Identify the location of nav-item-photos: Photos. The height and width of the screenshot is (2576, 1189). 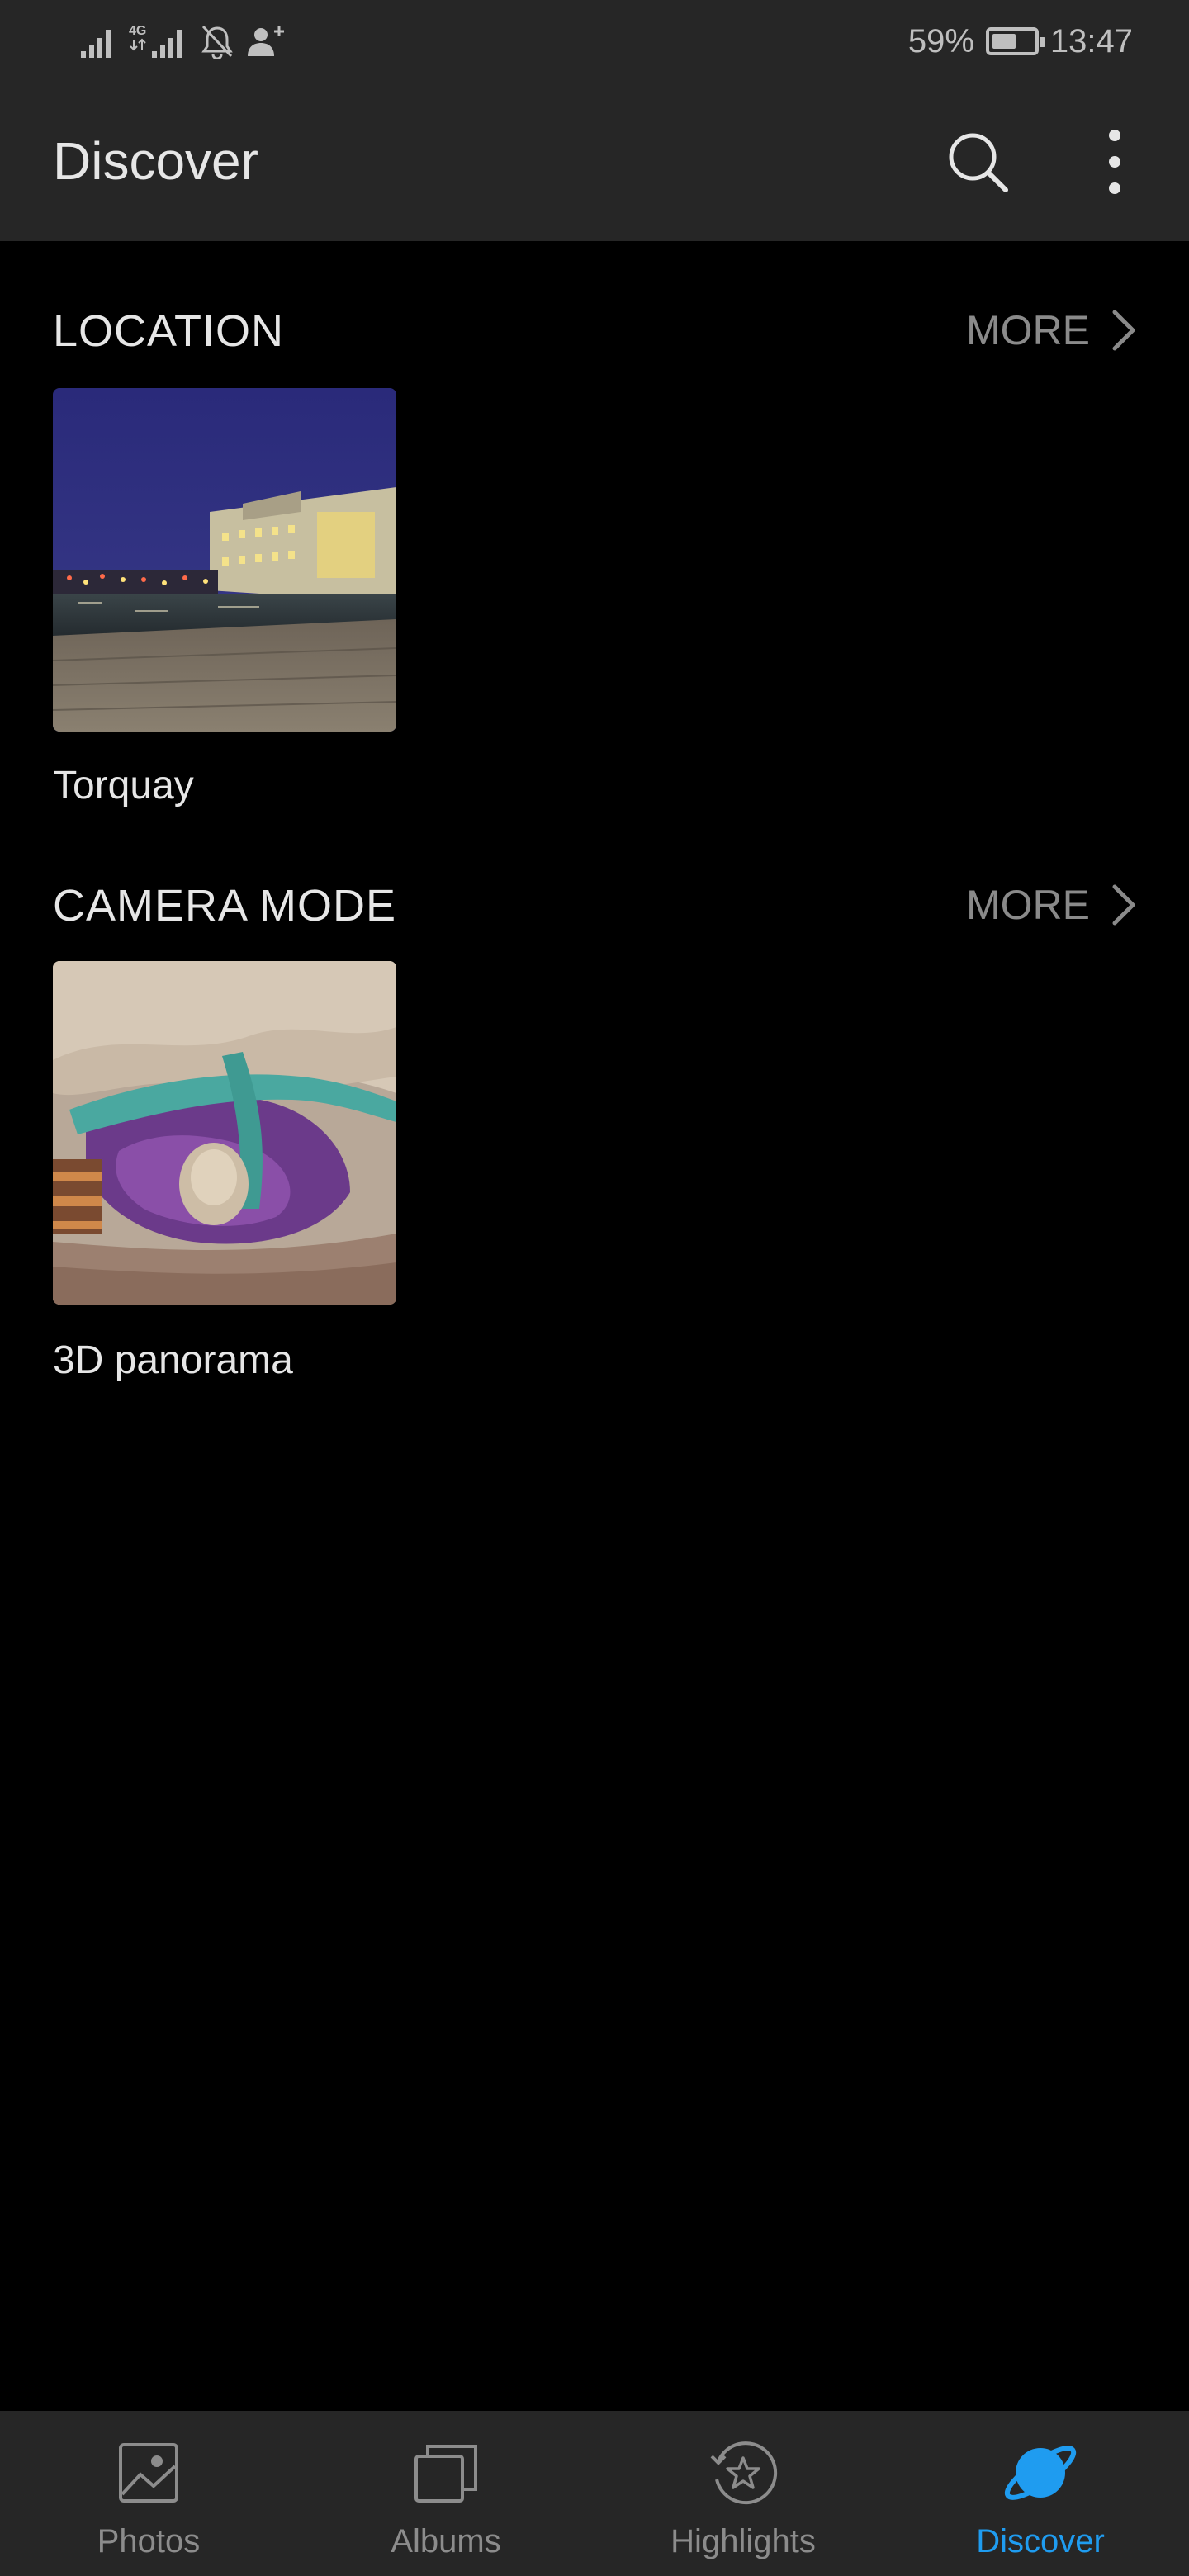
(148, 2493).